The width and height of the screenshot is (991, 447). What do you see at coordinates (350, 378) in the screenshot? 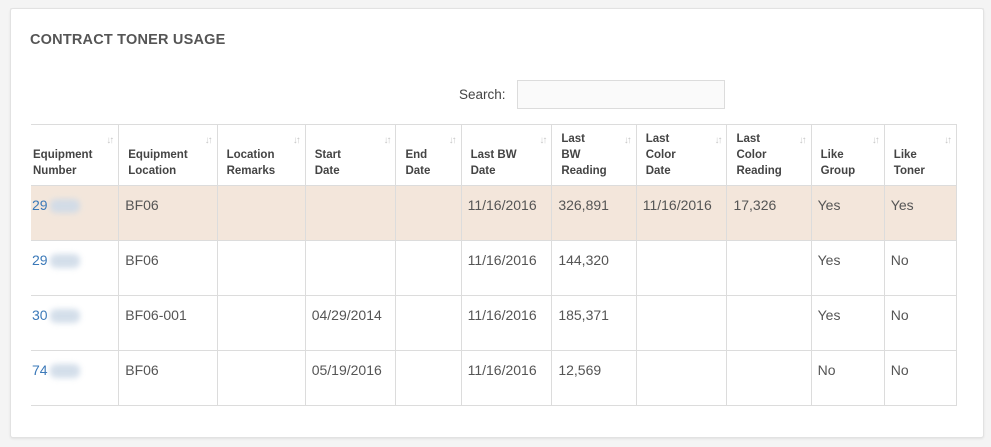
I see `cell-start-date: 05/19/2016` at bounding box center [350, 378].